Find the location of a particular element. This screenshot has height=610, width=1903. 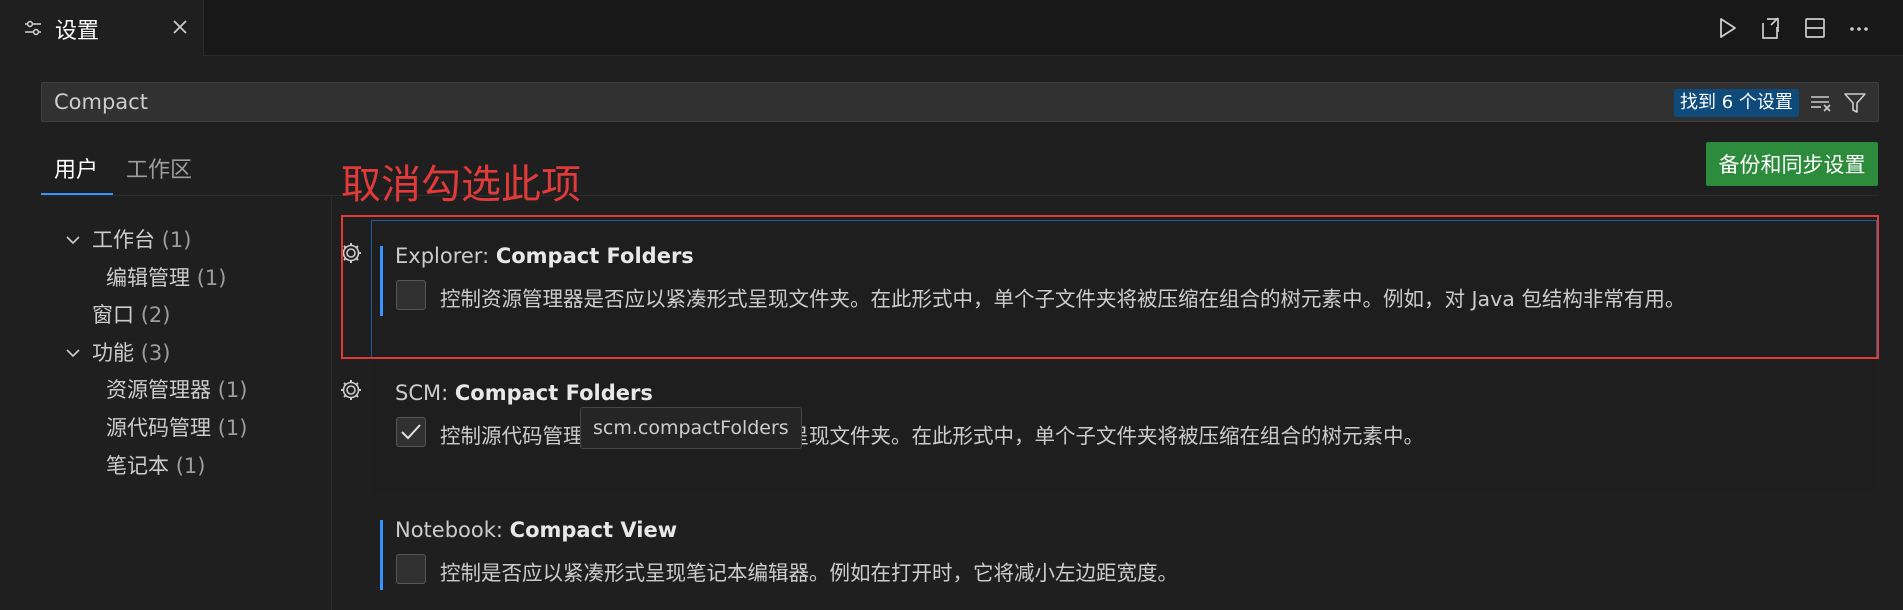

clear-filter-icon is located at coordinates (1821, 103).